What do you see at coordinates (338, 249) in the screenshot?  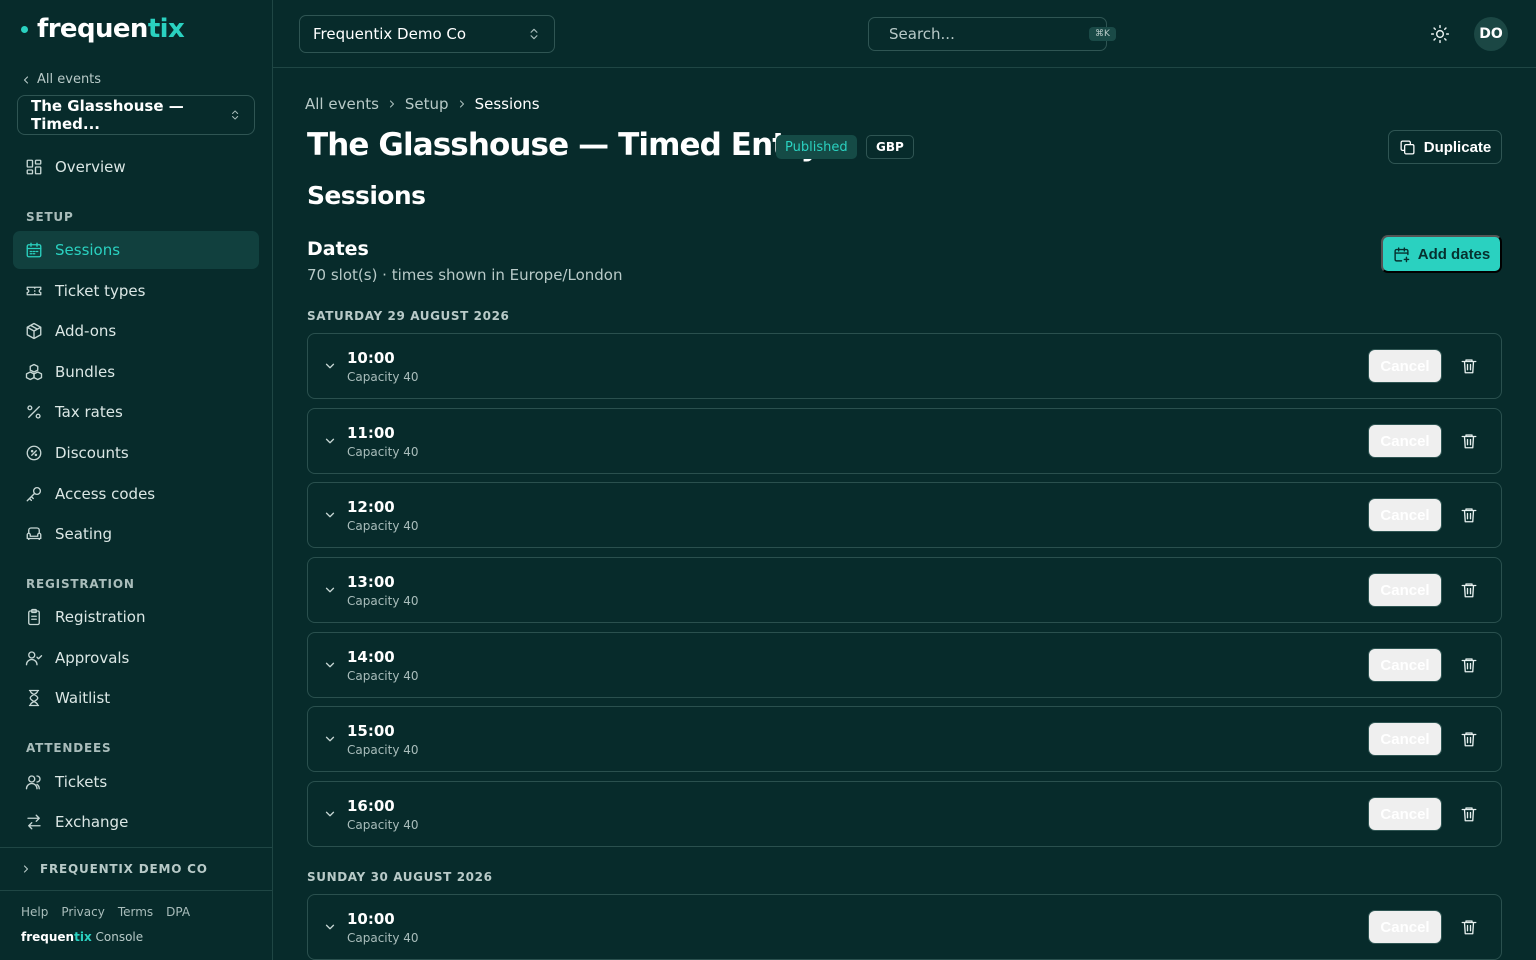 I see `dates-heading: Dates` at bounding box center [338, 249].